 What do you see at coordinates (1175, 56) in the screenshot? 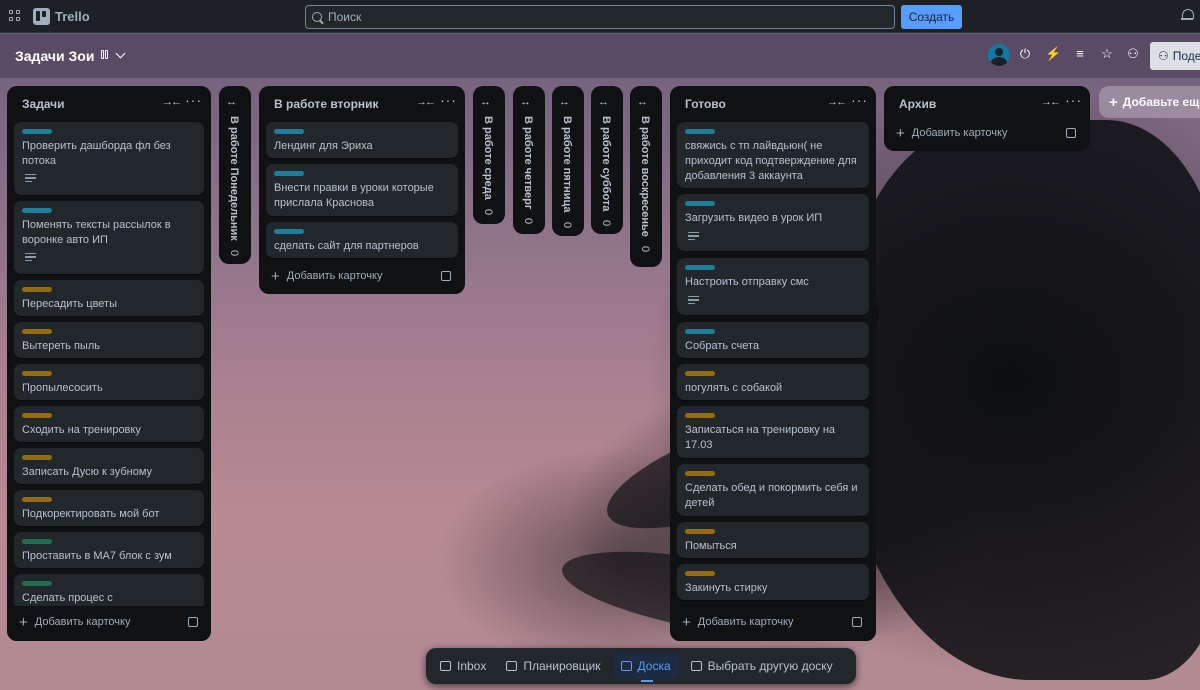
I see `share-button: ⚇ Поде` at bounding box center [1175, 56].